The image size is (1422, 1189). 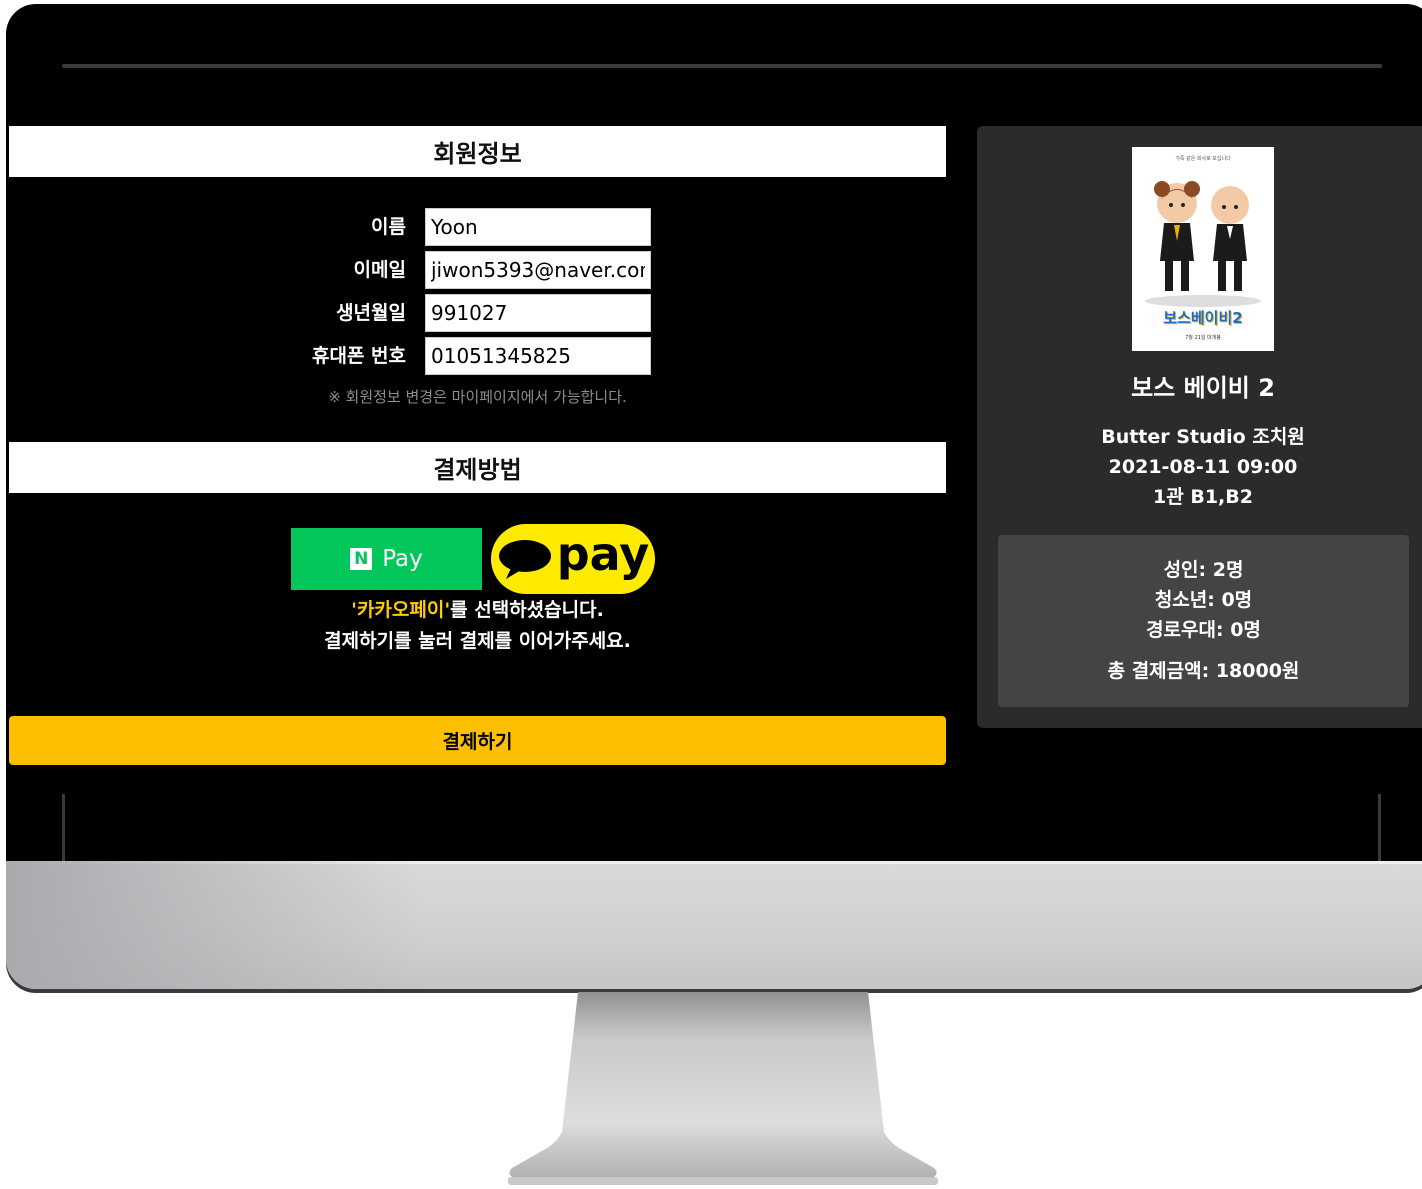 I want to click on phone-row: 휴대폰 번호, so click(x=455, y=356).